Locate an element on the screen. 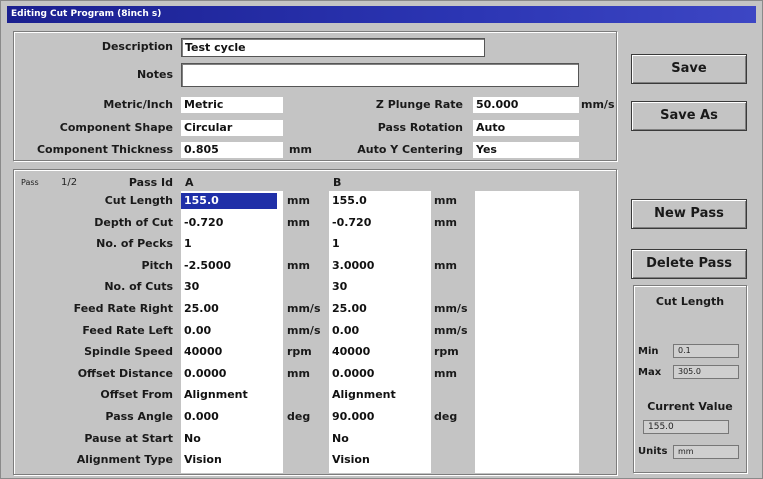 Image resolution: width=763 pixels, height=479 pixels. pass-id-b: B is located at coordinates (337, 182).